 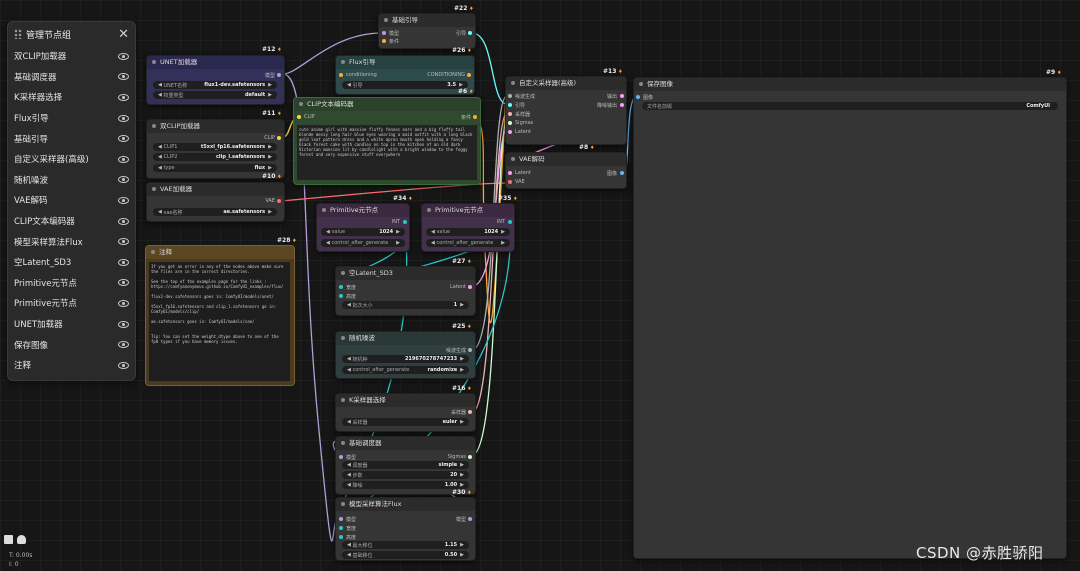 What do you see at coordinates (71, 241) in the screenshot?
I see `panel-item: 模型采样算法Flux` at bounding box center [71, 241].